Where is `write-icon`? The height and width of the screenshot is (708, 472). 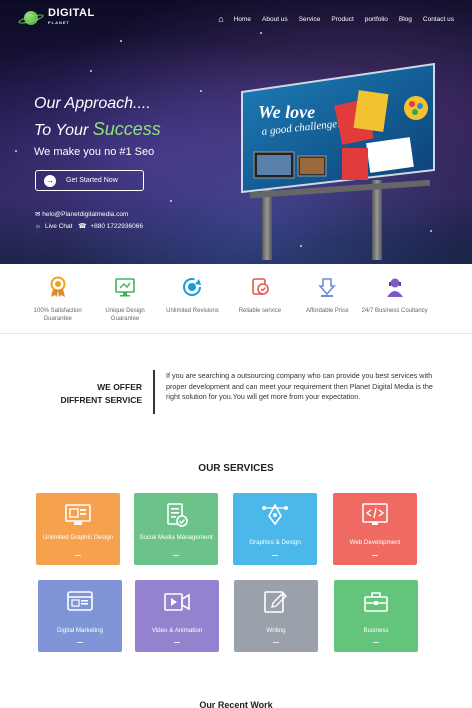
write-icon is located at coordinates (275, 602).